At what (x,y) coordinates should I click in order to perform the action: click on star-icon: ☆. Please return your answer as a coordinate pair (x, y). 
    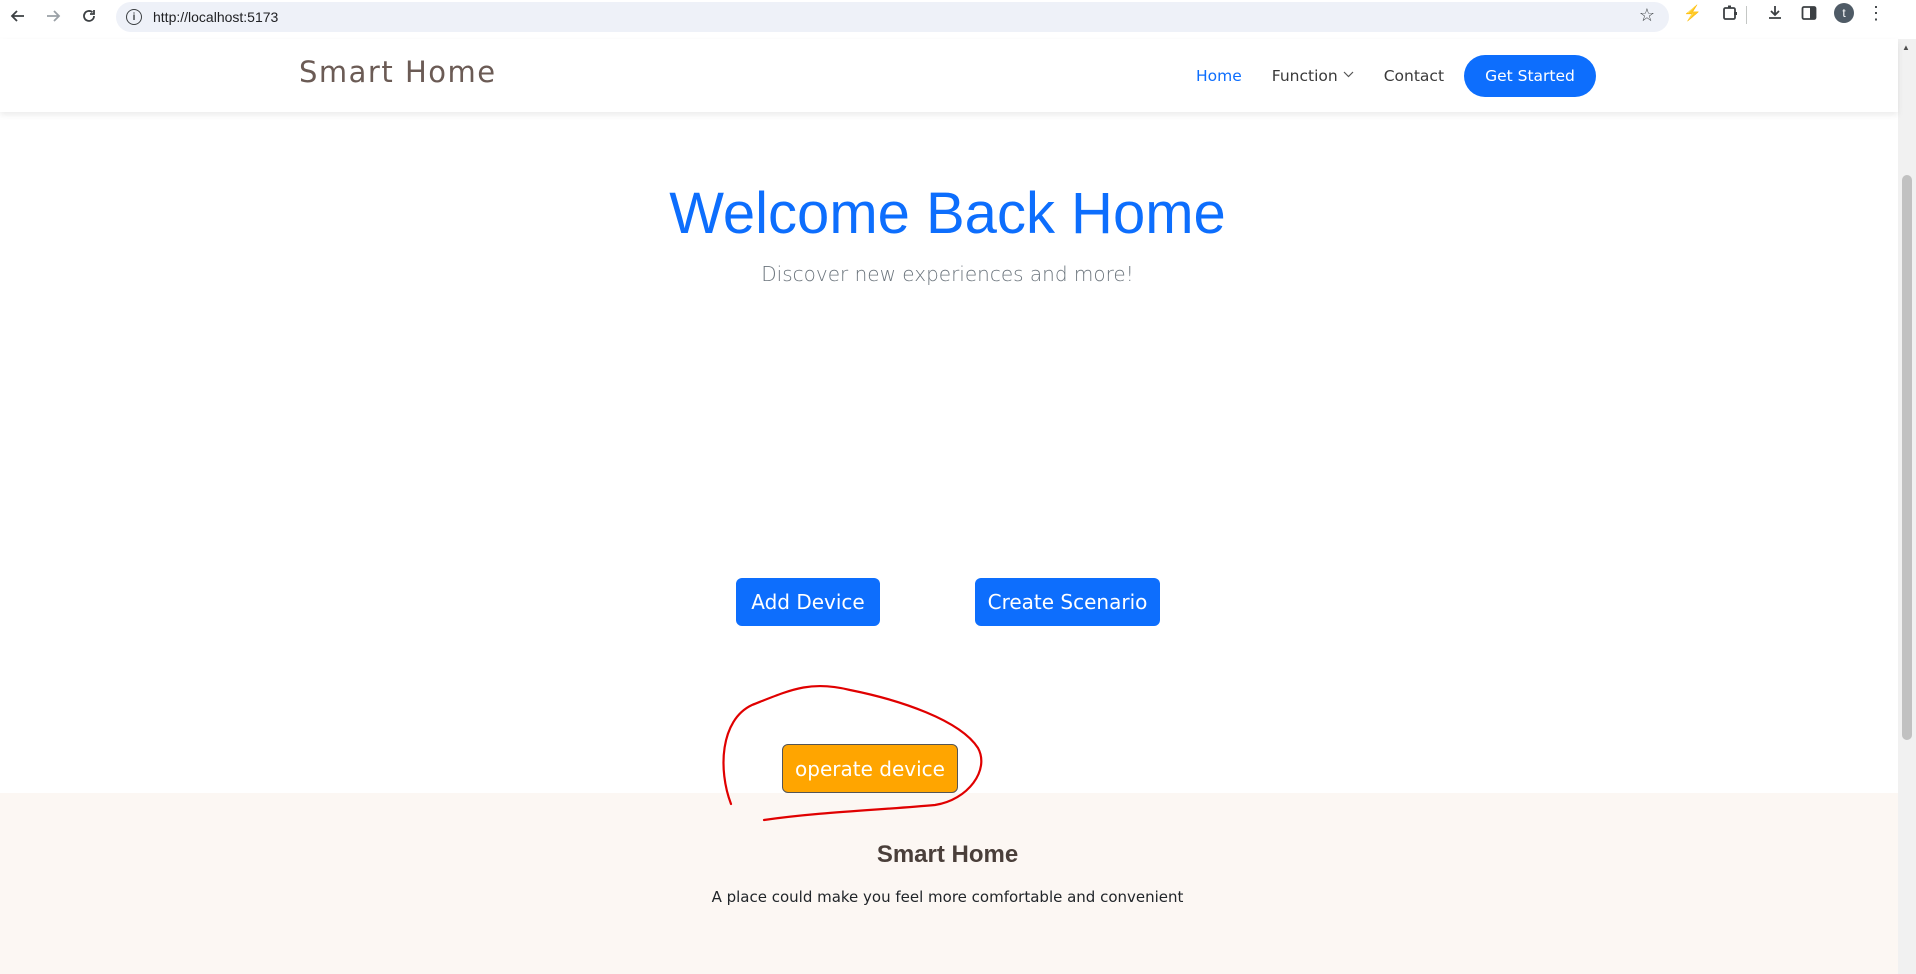
    Looking at the image, I should click on (1647, 15).